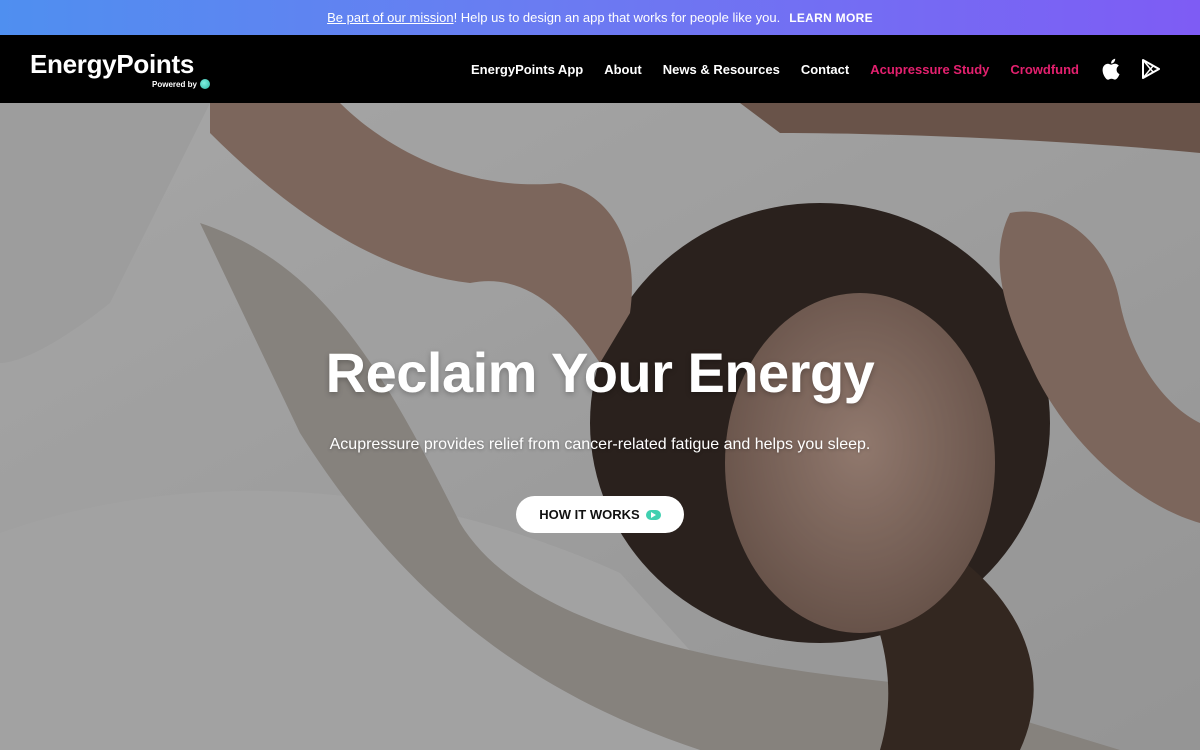 The height and width of the screenshot is (750, 1200). I want to click on how-it-works-button: HOW IT WORKS, so click(600, 514).